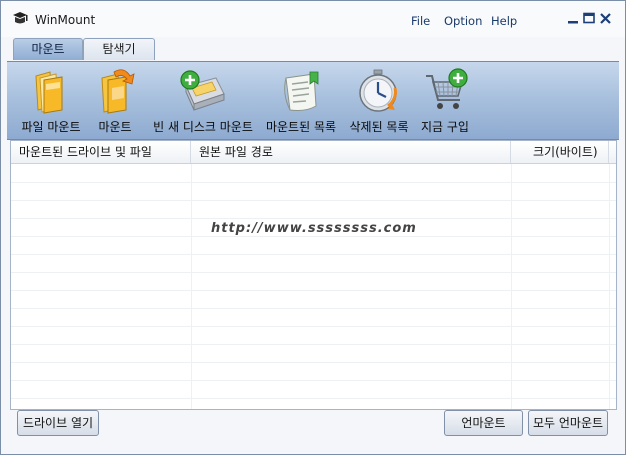  I want to click on new-disk-mount-label: 빈 새 디스크 마운트, so click(203, 127).